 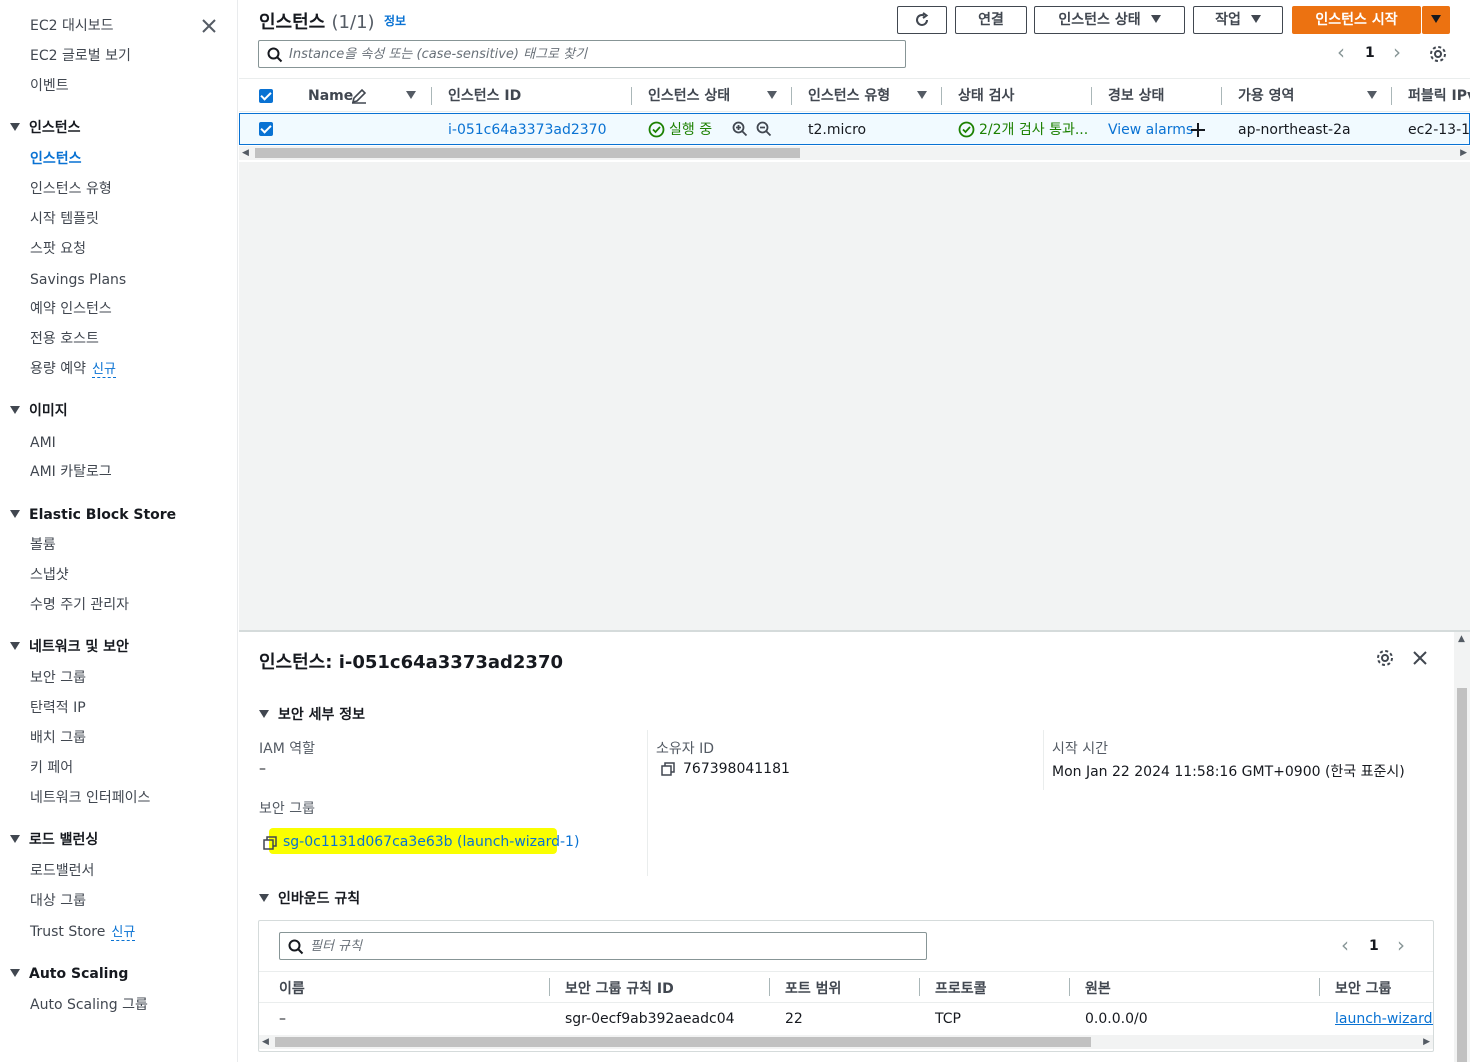 What do you see at coordinates (56, 159) in the screenshot?
I see `sidebar-item-instances: 인스턴스` at bounding box center [56, 159].